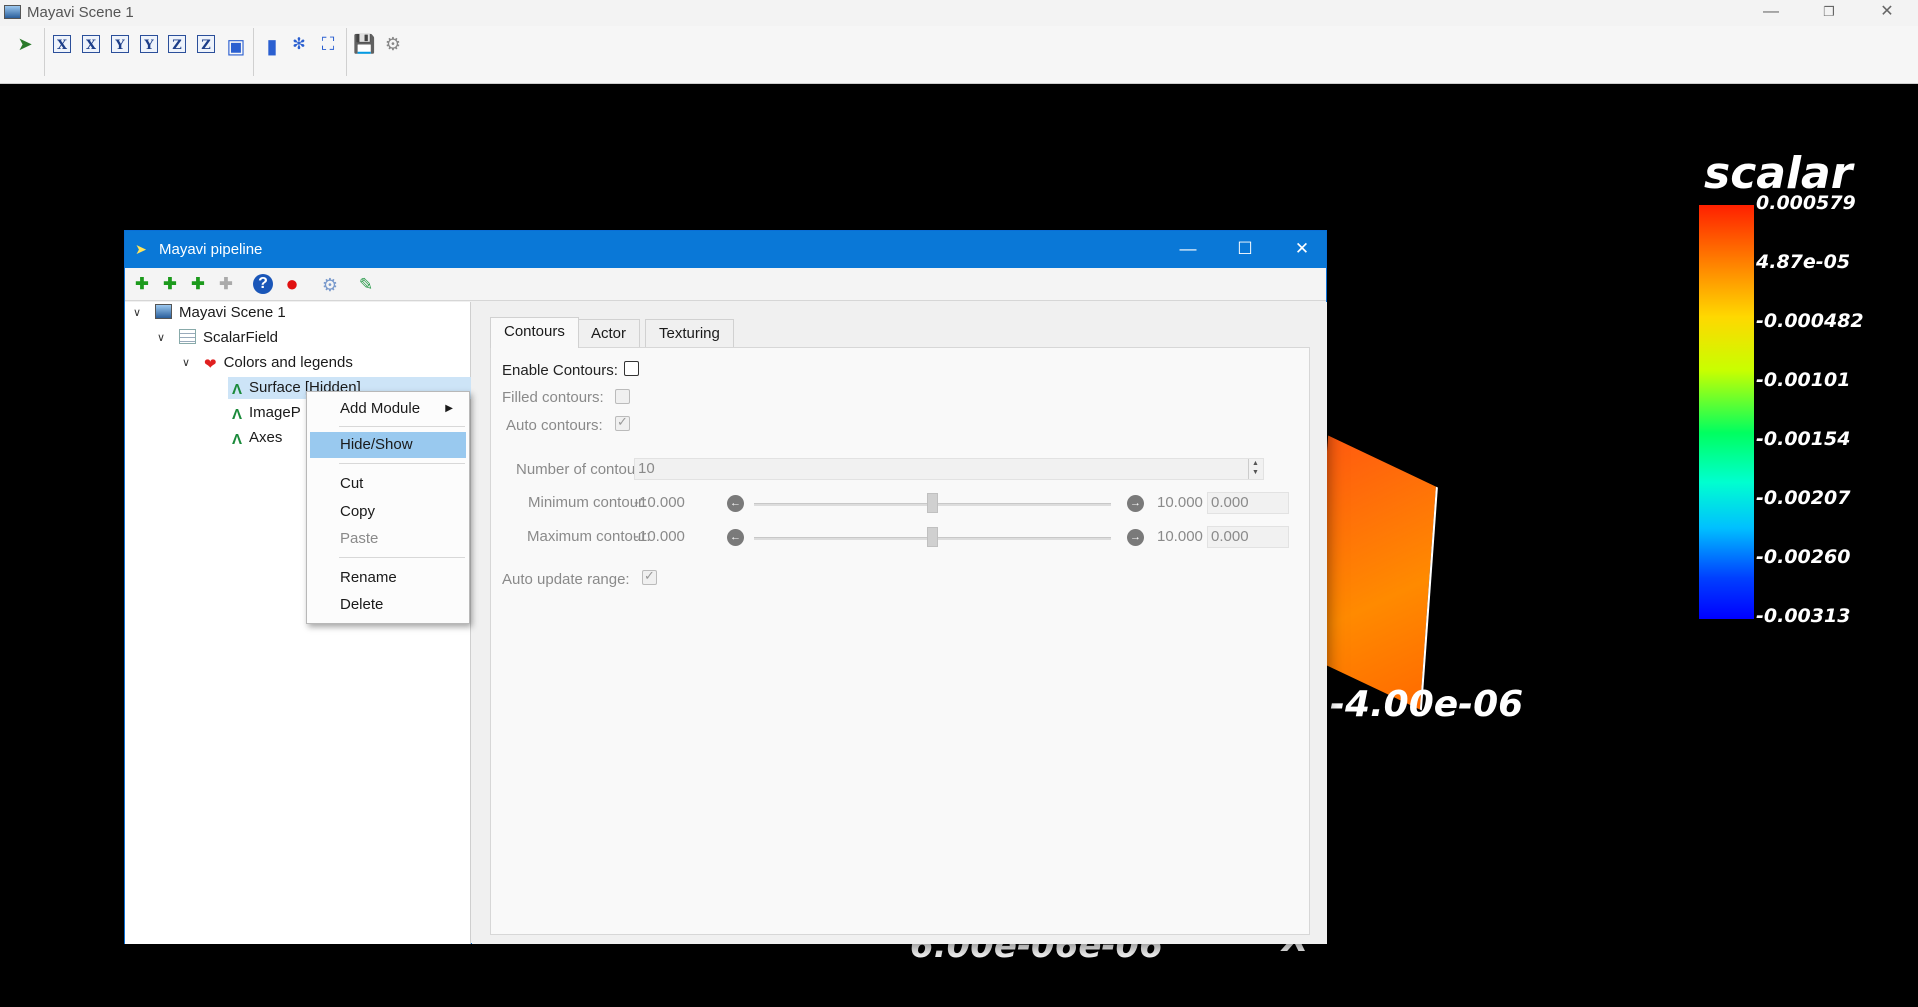 The height and width of the screenshot is (1007, 1918). Describe the element at coordinates (554, 425) in the screenshot. I see `auto-contours-label: Auto contours:` at that location.